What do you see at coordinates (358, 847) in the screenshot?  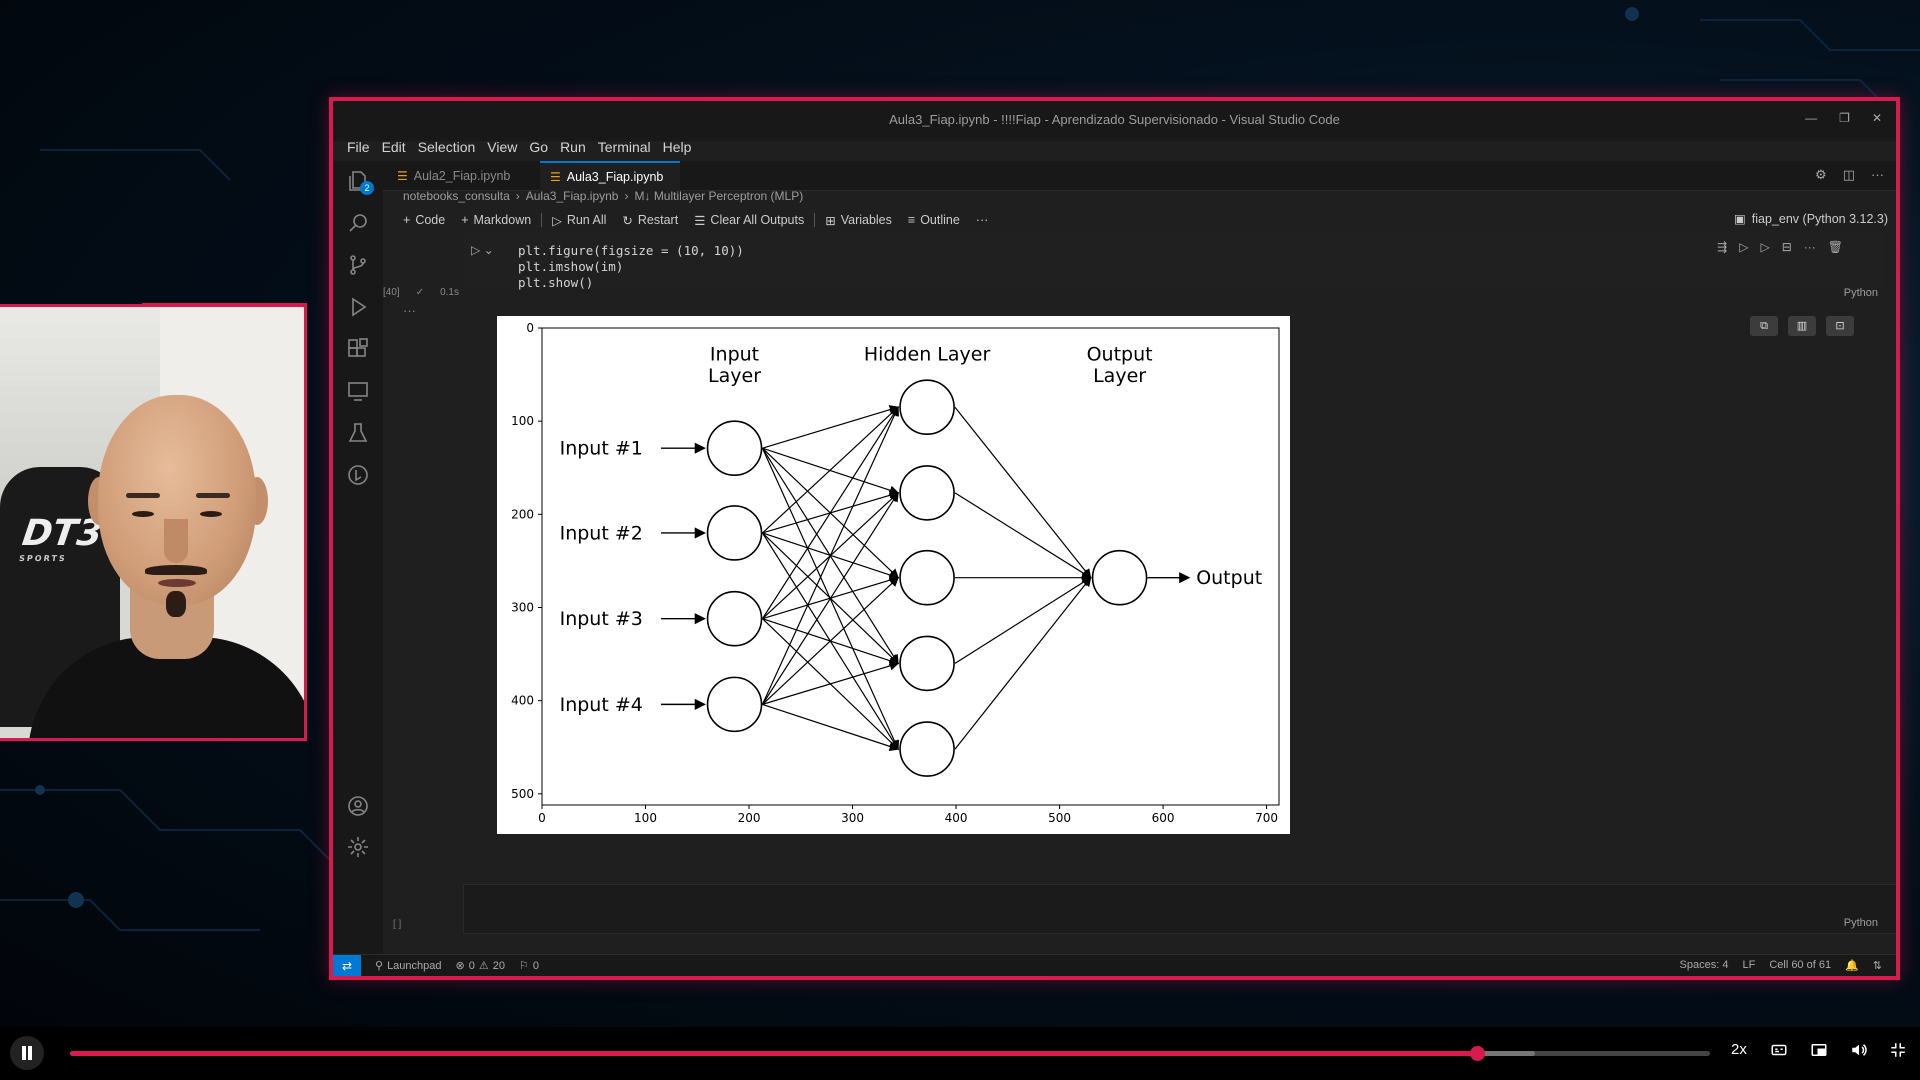 I see `settings-gear-icon` at bounding box center [358, 847].